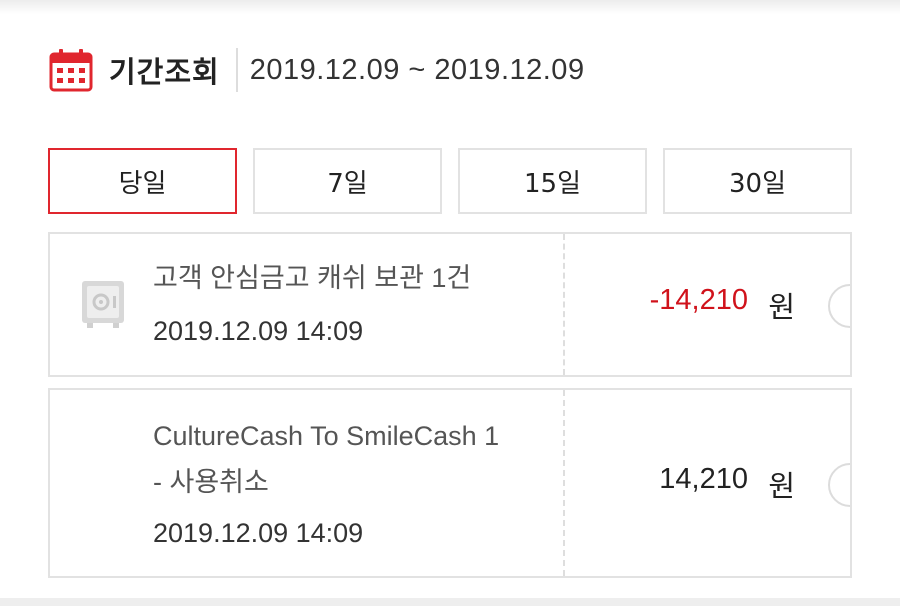 The image size is (900, 606). Describe the element at coordinates (552, 181) in the screenshot. I see `tab-15days: 15일` at that location.